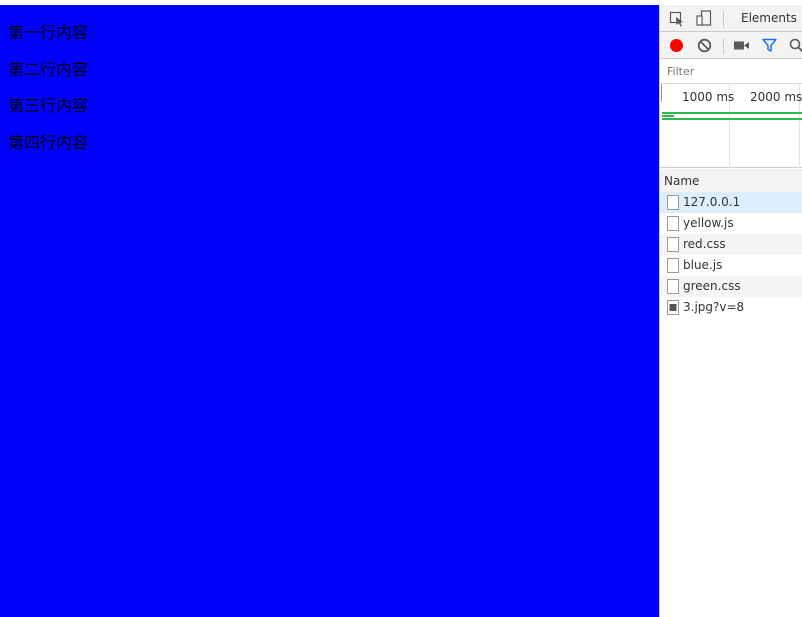 The width and height of the screenshot is (802, 617). What do you see at coordinates (731, 126) in the screenshot?
I see `network-overview: 1000 ms 2000 ms` at bounding box center [731, 126].